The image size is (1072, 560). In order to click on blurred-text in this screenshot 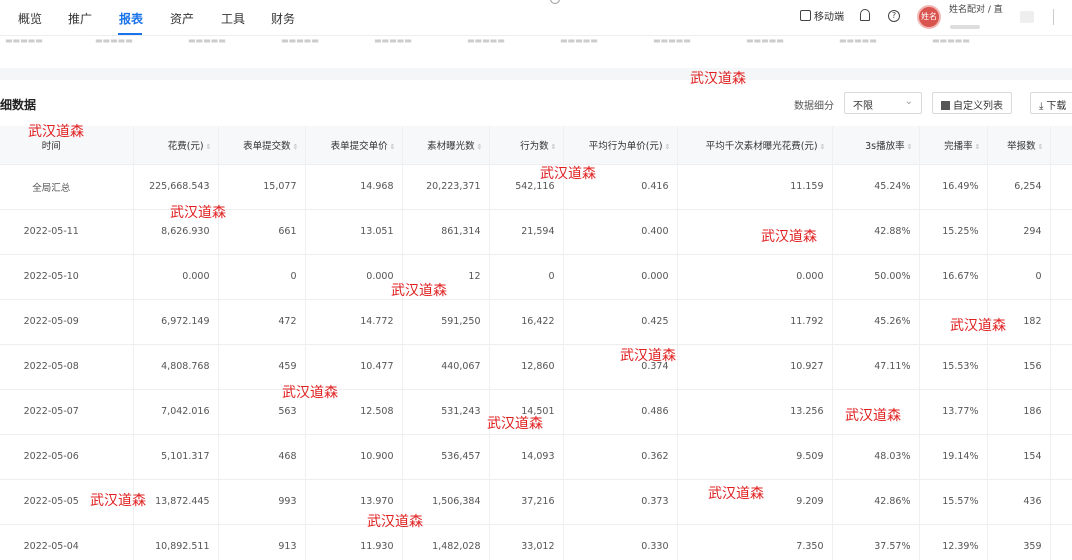, I will do `click(965, 27)`.